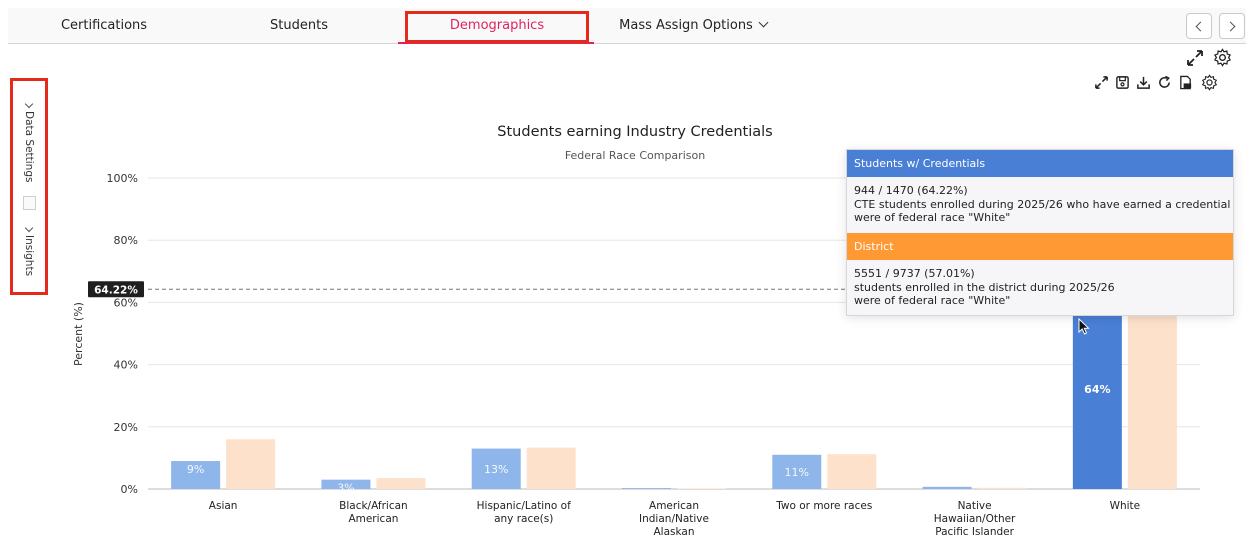 The image size is (1249, 537). Describe the element at coordinates (823, 506) in the screenshot. I see `x-tick-label: Two or more races` at that location.